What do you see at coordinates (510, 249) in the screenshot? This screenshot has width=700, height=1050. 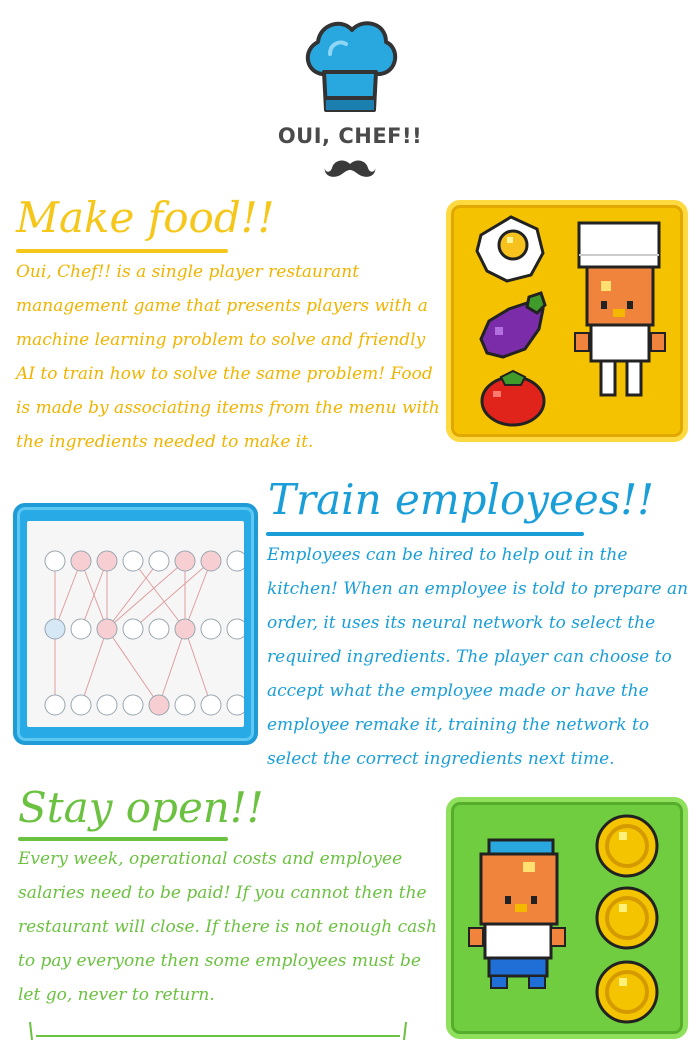 I see `fried-egg-icon` at bounding box center [510, 249].